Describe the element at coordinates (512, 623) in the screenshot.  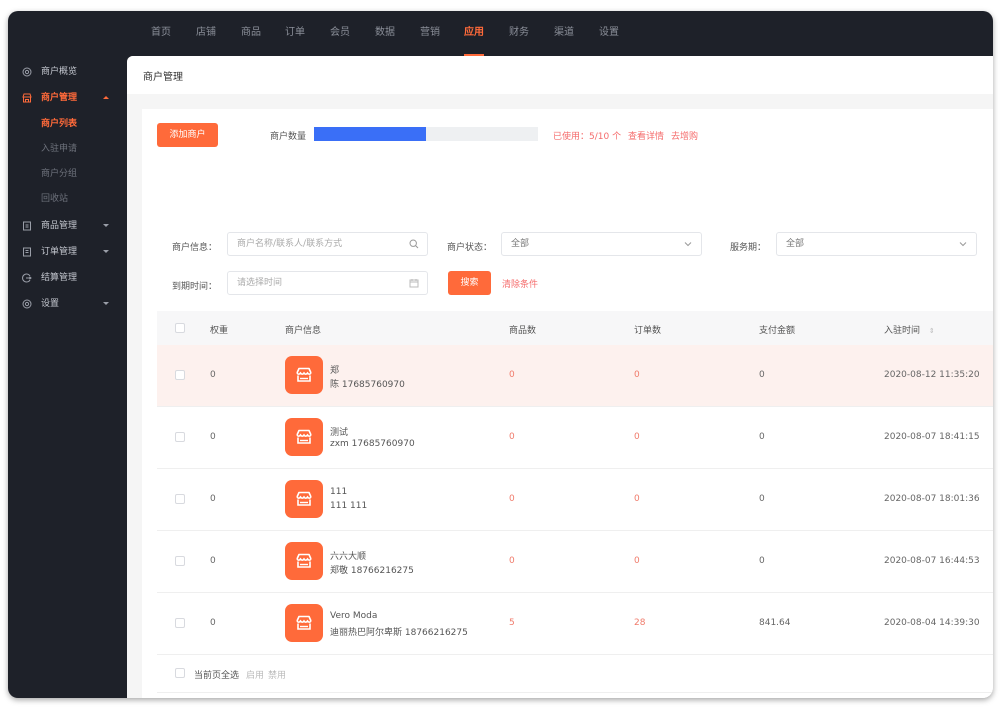
I see `product-count-cell: 5` at that location.